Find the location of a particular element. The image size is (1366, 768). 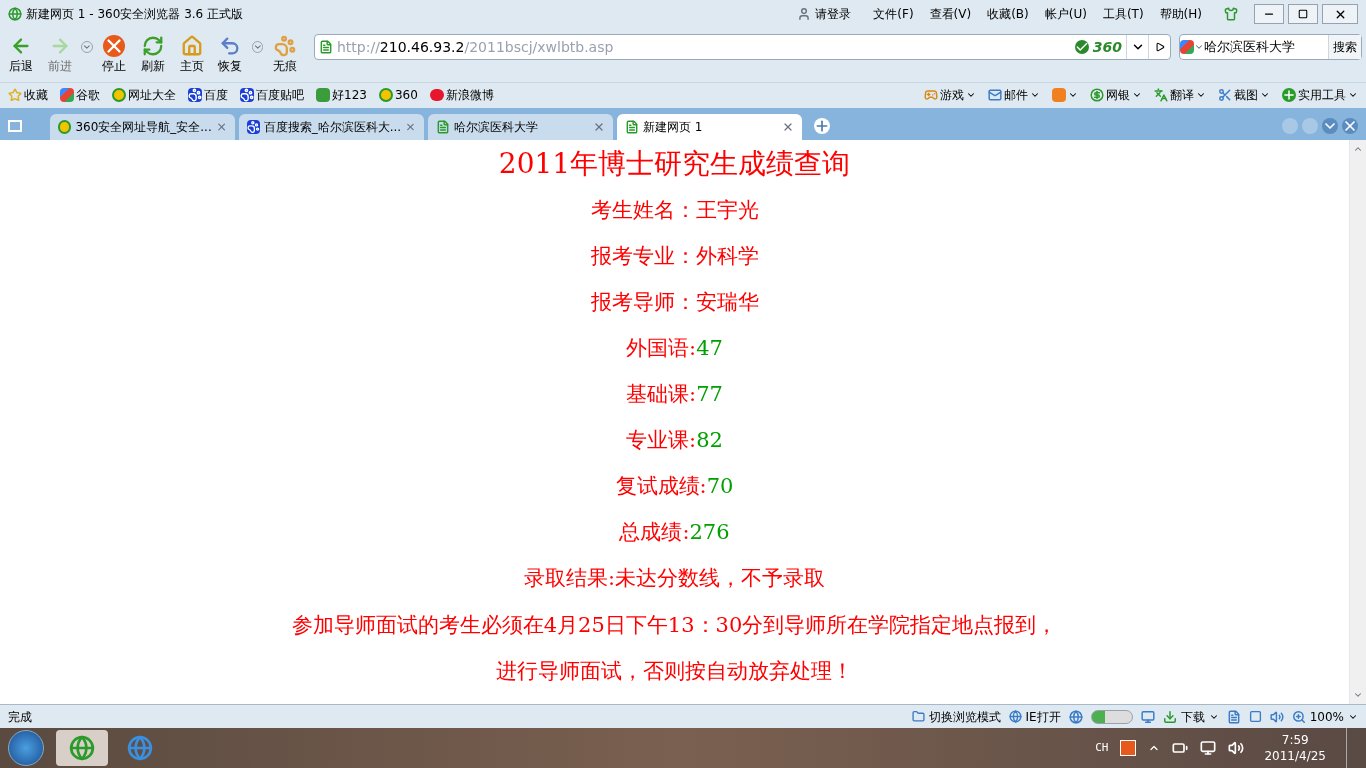

download-button: 下载 is located at coordinates (1190, 716).